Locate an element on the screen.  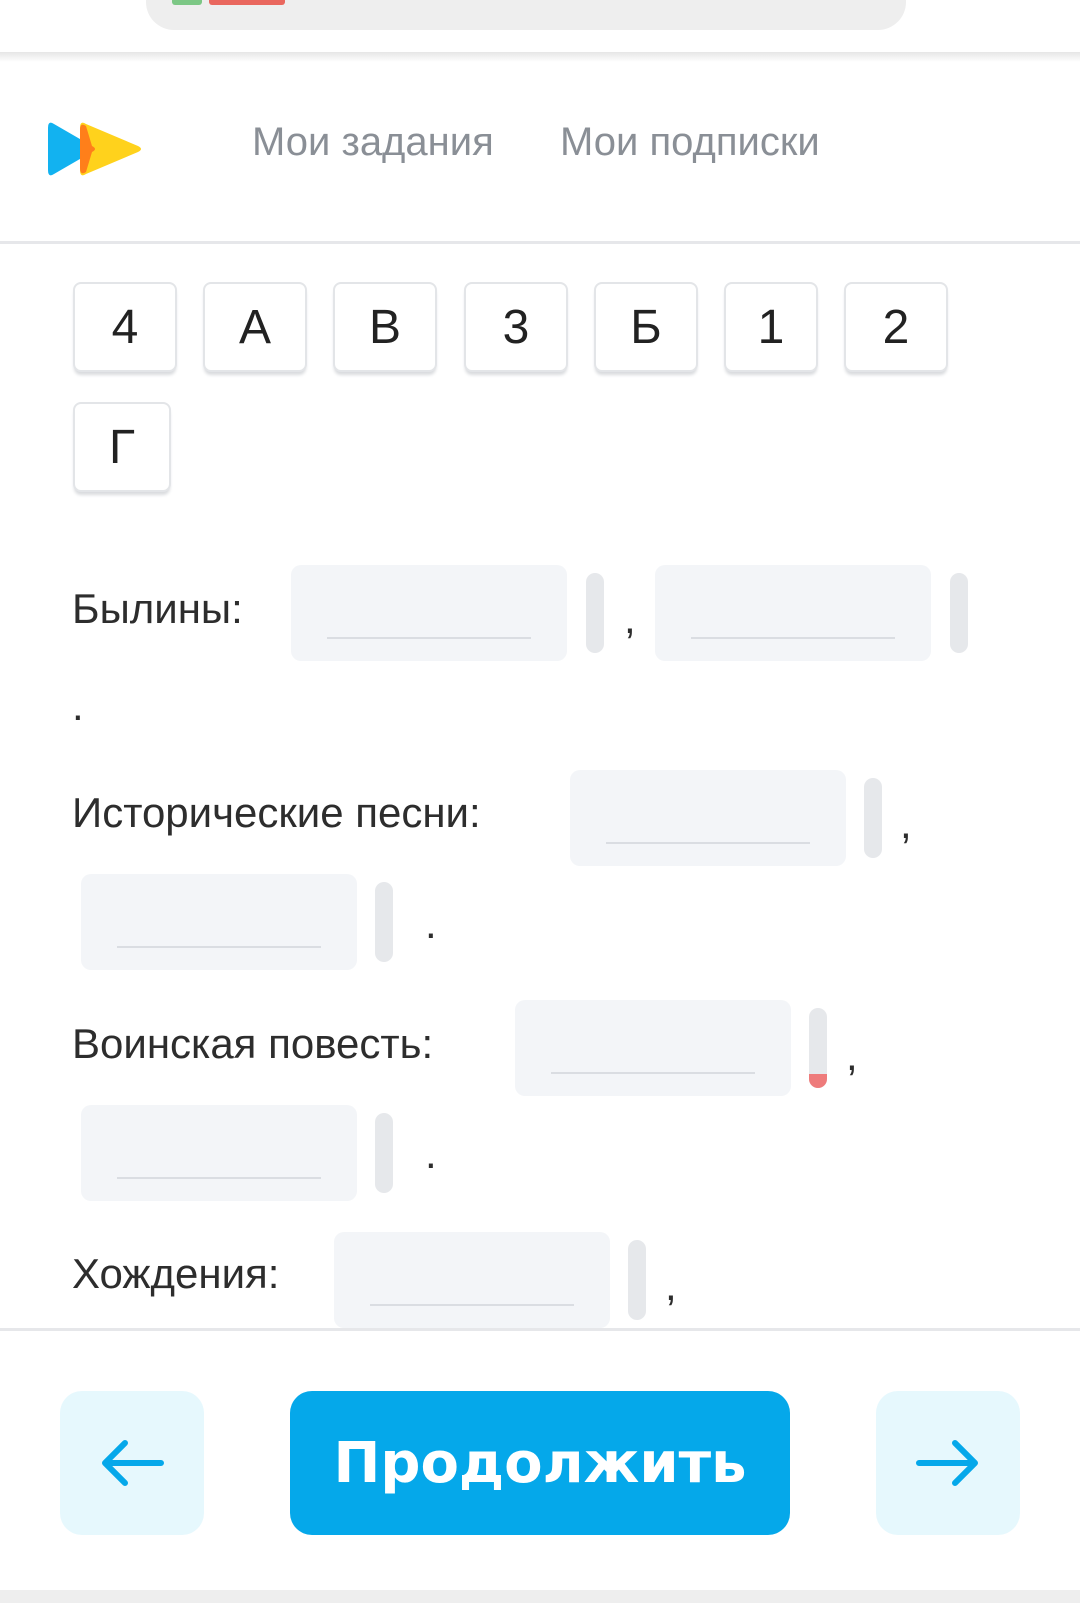
play-arrows-logo-icon is located at coordinates (96, 149).